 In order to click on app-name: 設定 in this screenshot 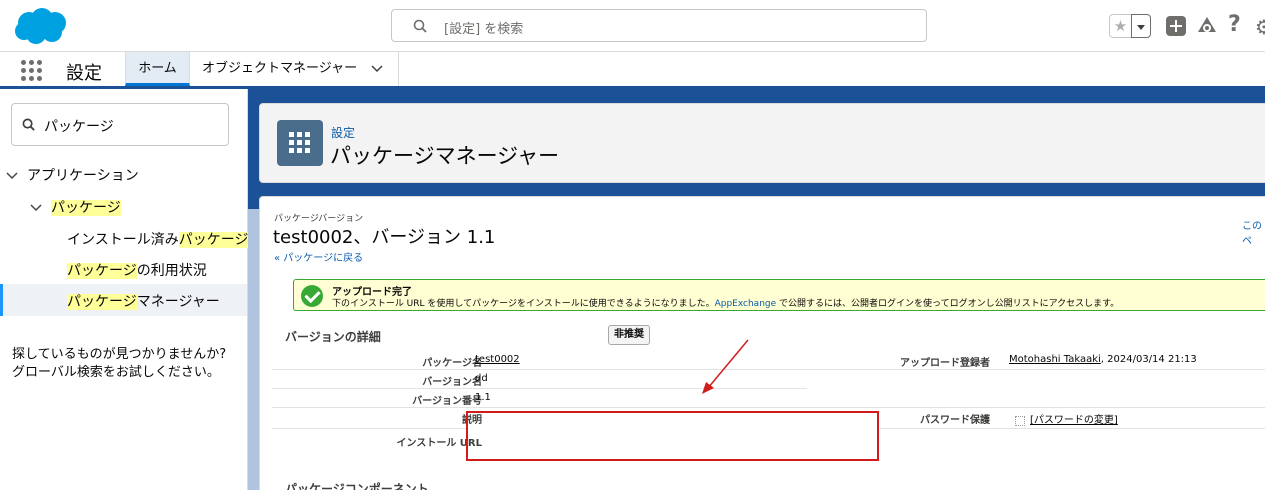, I will do `click(84, 73)`.